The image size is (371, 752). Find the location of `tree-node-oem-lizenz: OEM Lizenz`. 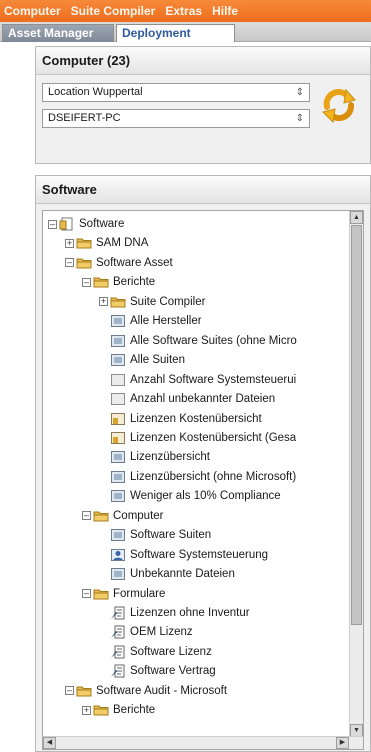

tree-node-oem-lizenz: OEM Lizenz is located at coordinates (146, 632).